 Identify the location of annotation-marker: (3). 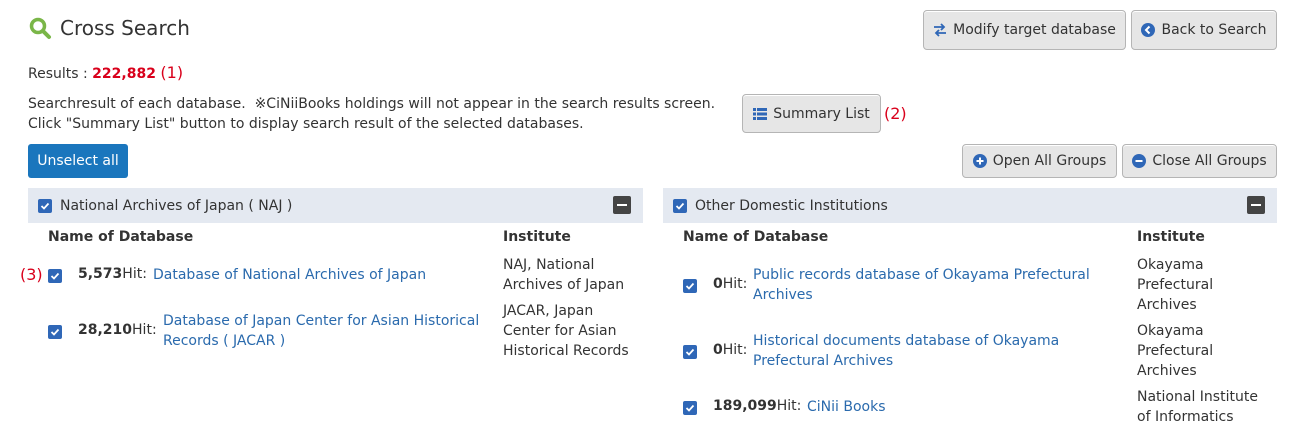
(31, 274).